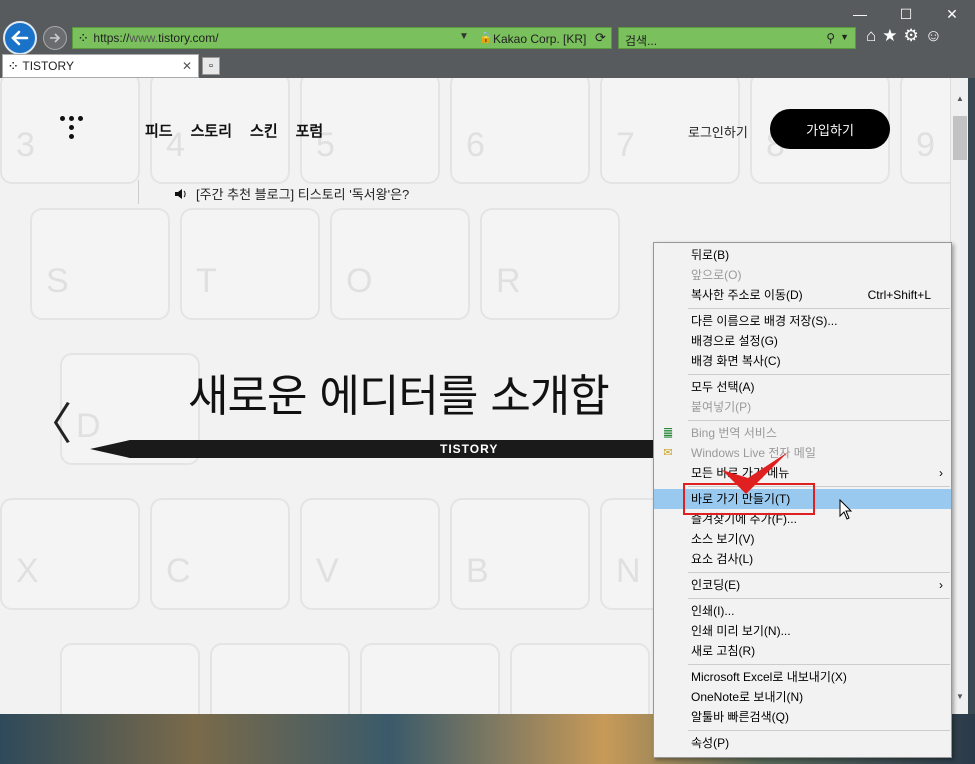 This screenshot has height=764, width=975. I want to click on pencil-tip, so click(110, 449).